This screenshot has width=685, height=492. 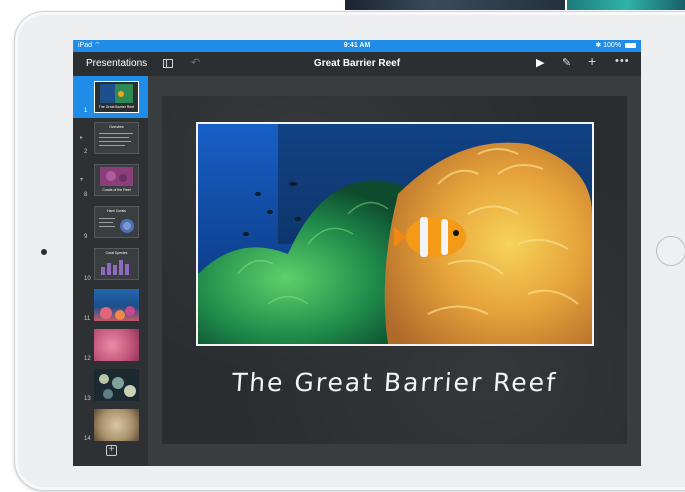 What do you see at coordinates (115, 267) in the screenshot?
I see `slide-preview-chart` at bounding box center [115, 267].